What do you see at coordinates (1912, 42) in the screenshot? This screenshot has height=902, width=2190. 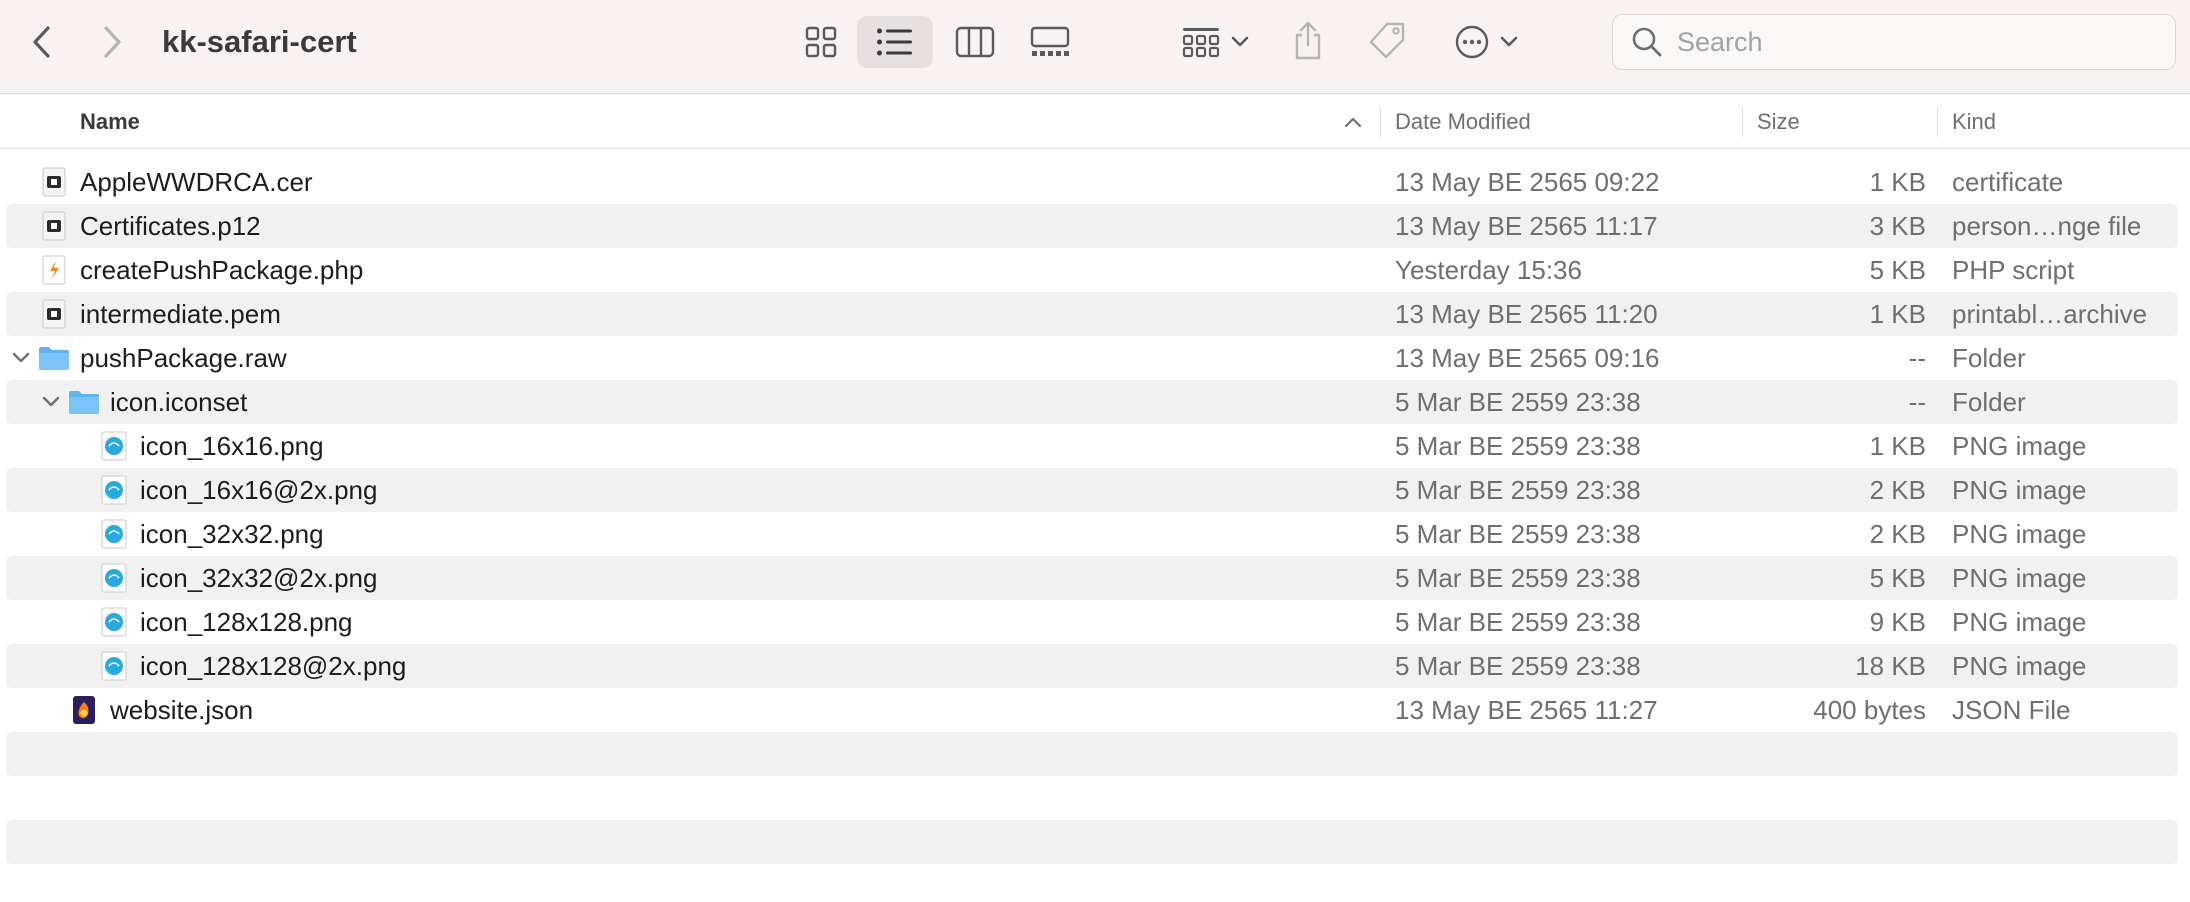 I see `search-input` at bounding box center [1912, 42].